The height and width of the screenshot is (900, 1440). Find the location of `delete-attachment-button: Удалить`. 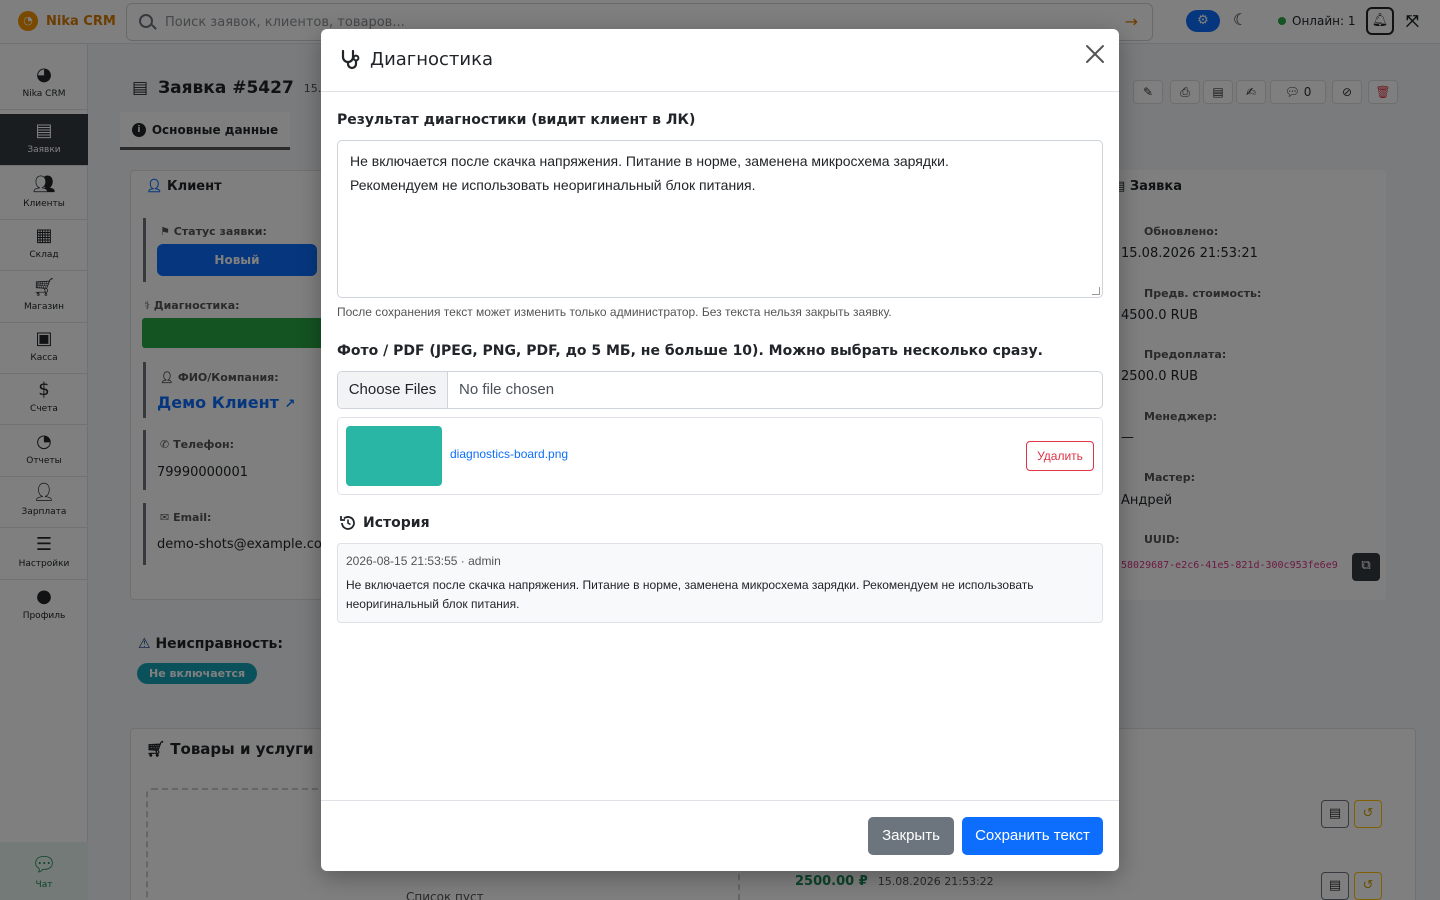

delete-attachment-button: Удалить is located at coordinates (1060, 456).